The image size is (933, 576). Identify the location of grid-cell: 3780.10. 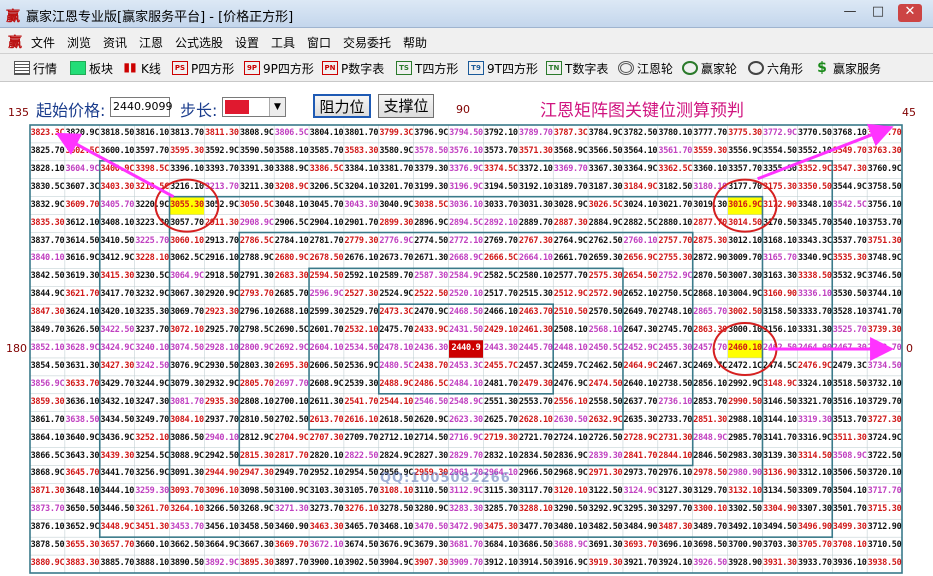
(675, 133).